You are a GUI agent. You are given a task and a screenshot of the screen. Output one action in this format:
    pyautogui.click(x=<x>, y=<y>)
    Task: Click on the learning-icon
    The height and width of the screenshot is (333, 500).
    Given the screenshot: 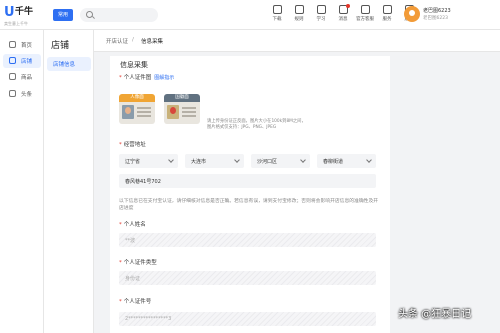 What is the action you would take?
    pyautogui.click(x=321, y=9)
    